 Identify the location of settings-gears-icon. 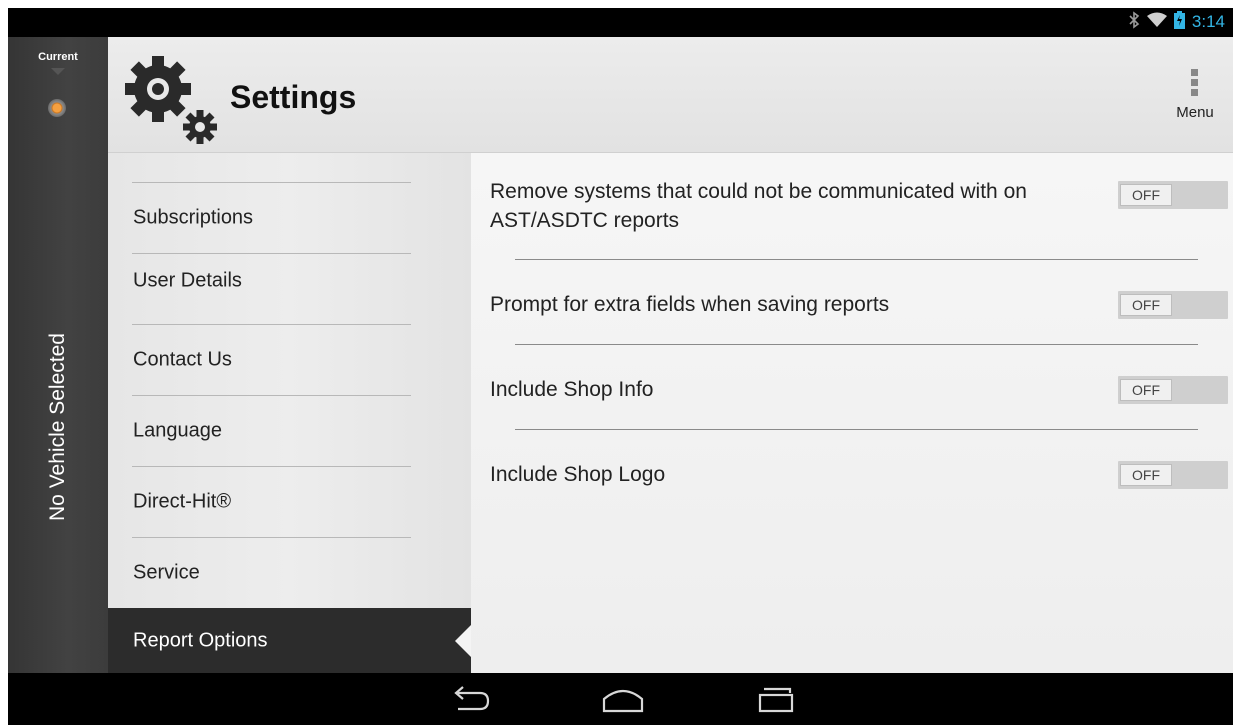
(170, 99).